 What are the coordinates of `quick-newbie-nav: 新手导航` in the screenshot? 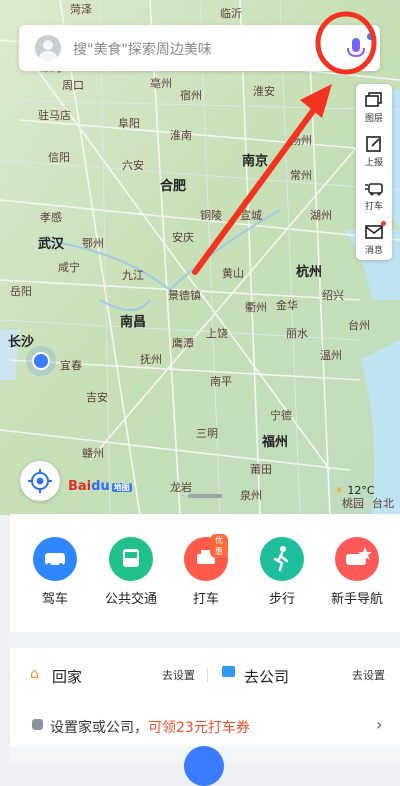 It's located at (357, 572).